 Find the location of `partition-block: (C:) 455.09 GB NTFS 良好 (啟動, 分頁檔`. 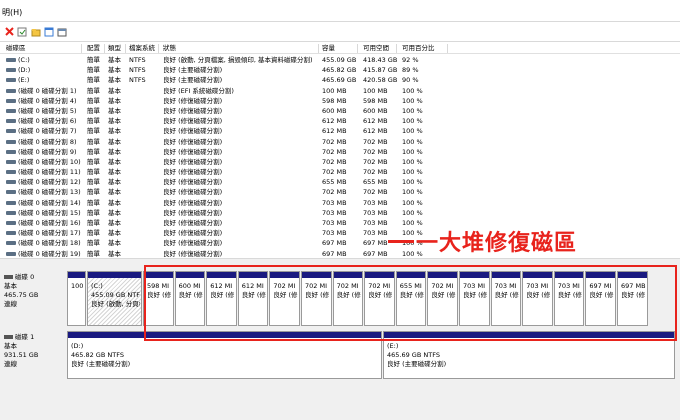

partition-block: (C:) 455.09 GB NTFS 良好 (啟動, 分頁檔 is located at coordinates (114, 298).